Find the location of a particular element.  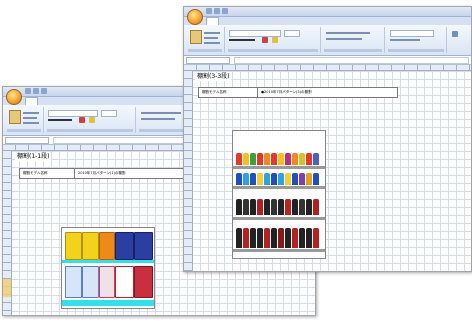

styles-icon is located at coordinates (455, 34).